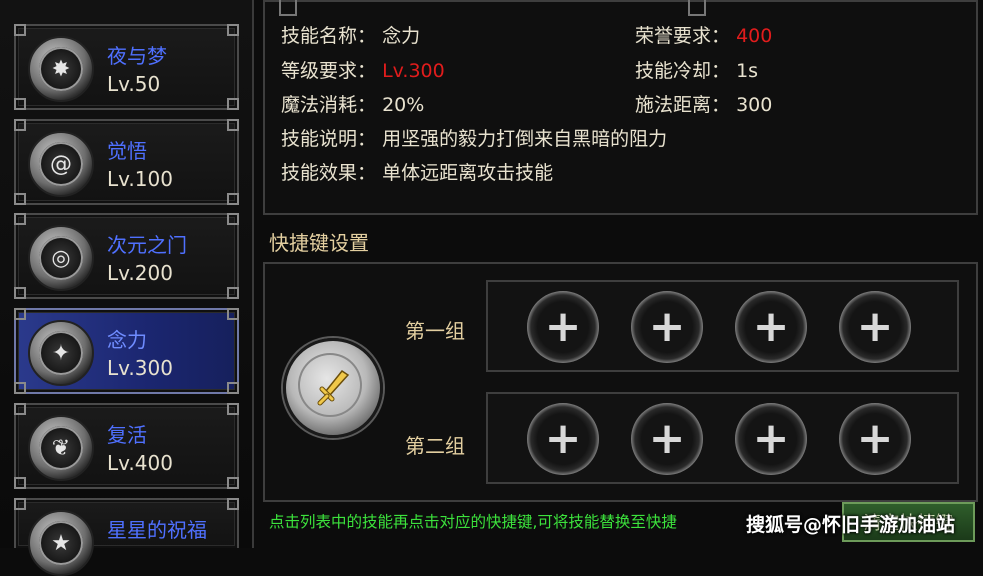 The image size is (983, 576). What do you see at coordinates (413, 71) in the screenshot?
I see `level-requirement-value: Lv.300` at bounding box center [413, 71].